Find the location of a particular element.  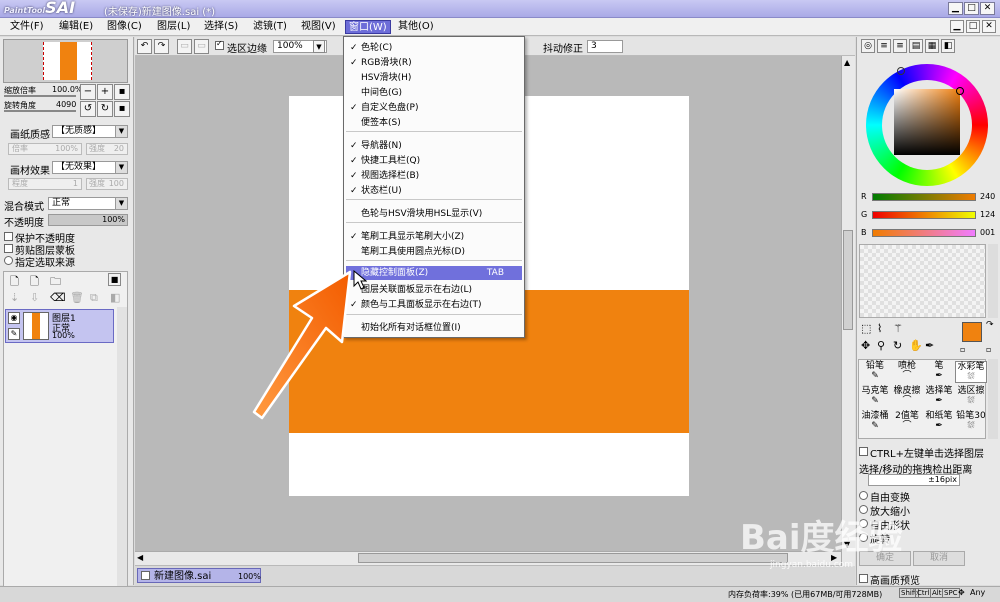

window-menu-item: ✓ 快捷工具栏(Q) is located at coordinates (434, 161).